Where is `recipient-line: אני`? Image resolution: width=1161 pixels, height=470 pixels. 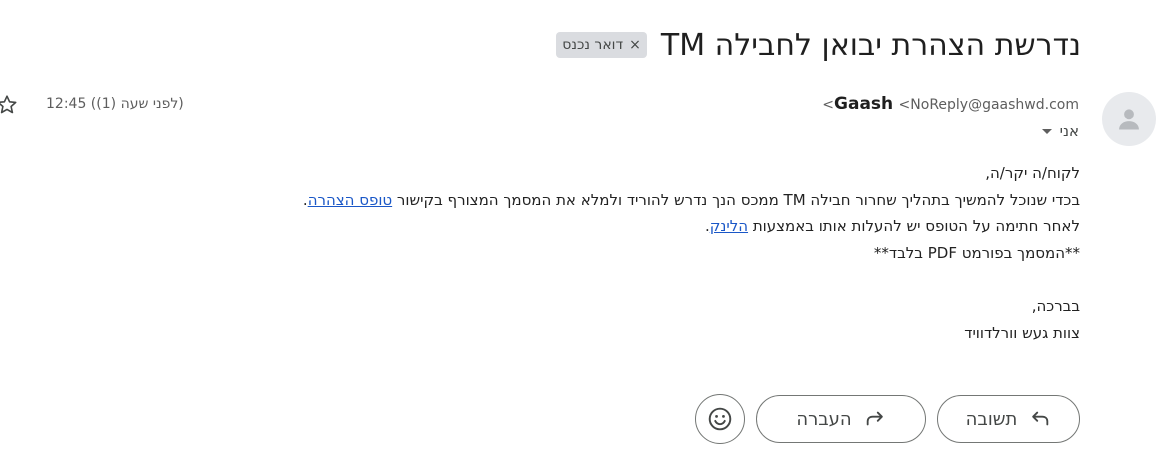
recipient-line: אני is located at coordinates (1060, 131).